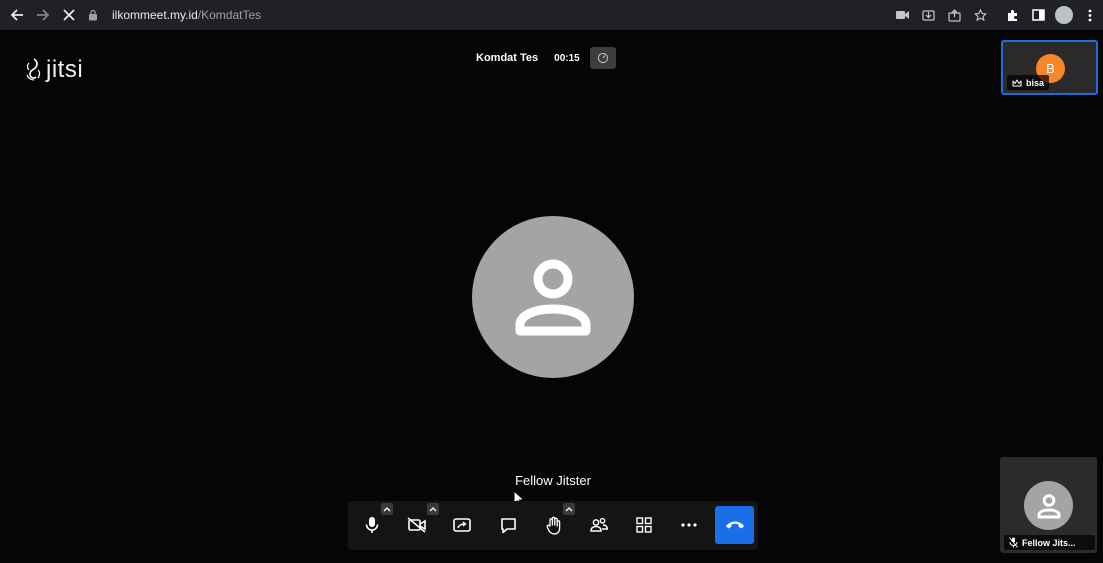 This screenshot has width=1103, height=563. I want to click on url-path: /KomdatTes, so click(229, 15).